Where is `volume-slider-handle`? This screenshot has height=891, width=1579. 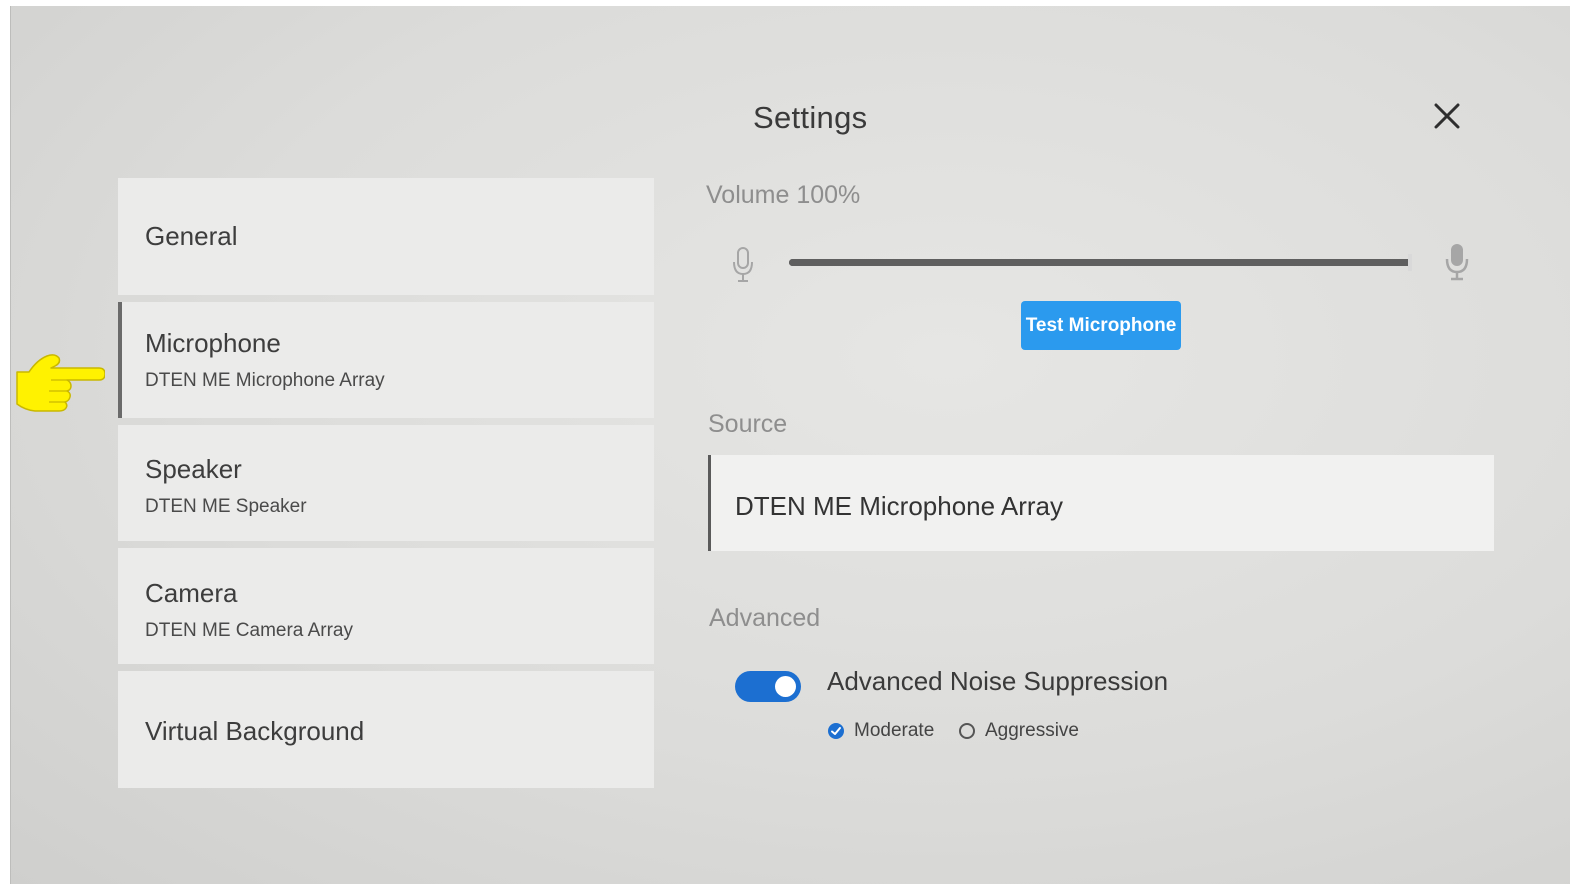
volume-slider-handle is located at coordinates (1410, 262).